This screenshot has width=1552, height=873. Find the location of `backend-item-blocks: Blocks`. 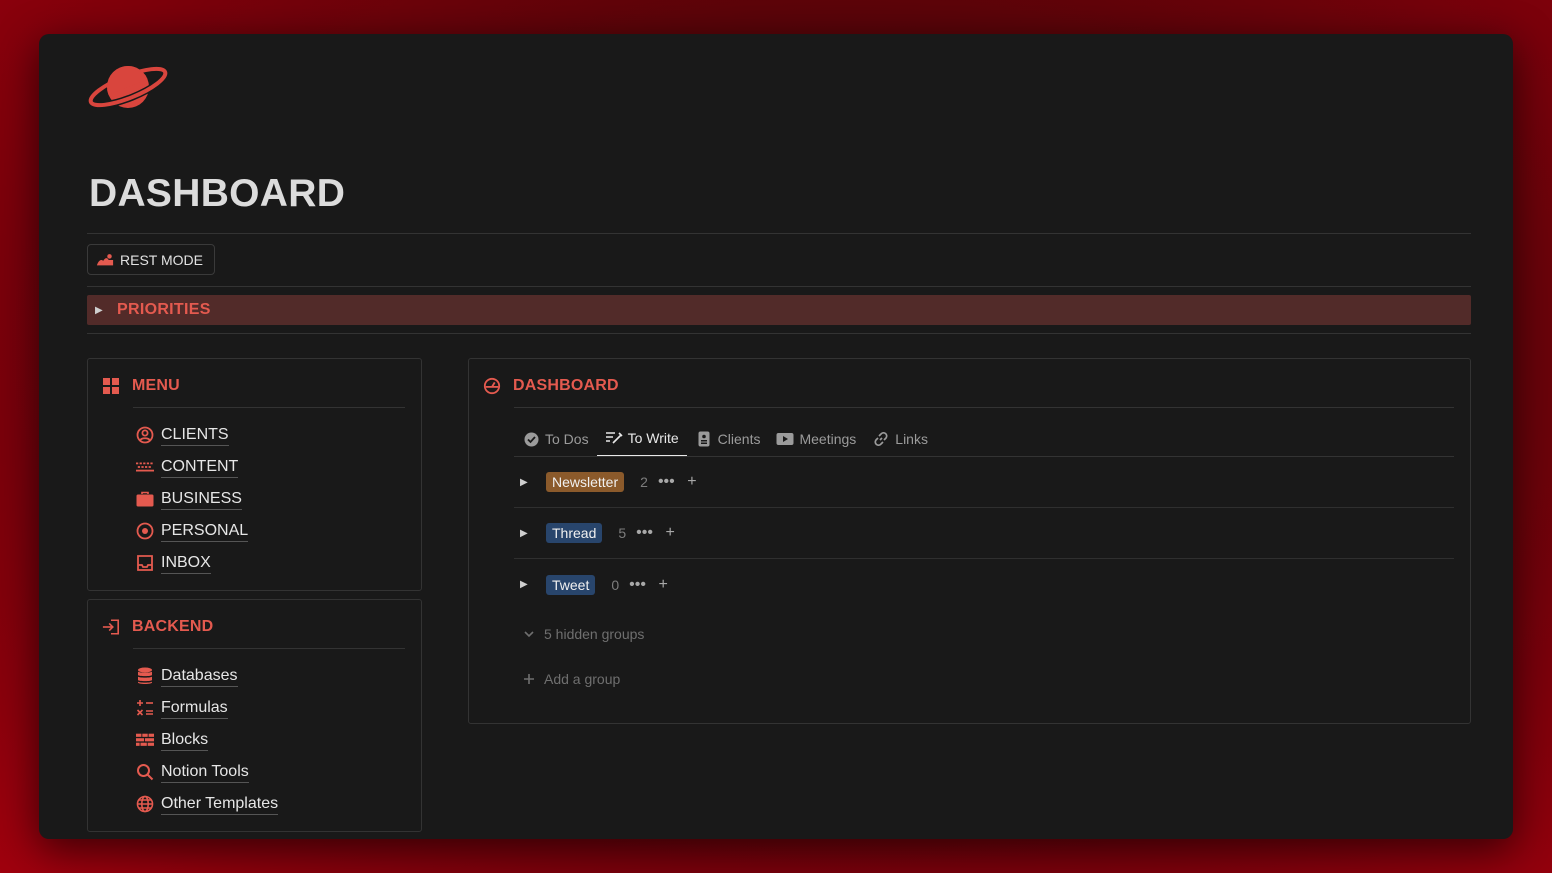

backend-item-blocks: Blocks is located at coordinates (207, 740).